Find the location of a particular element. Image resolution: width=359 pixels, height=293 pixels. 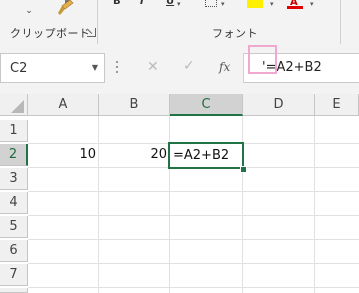

row-header-2: 2 is located at coordinates (14, 155).